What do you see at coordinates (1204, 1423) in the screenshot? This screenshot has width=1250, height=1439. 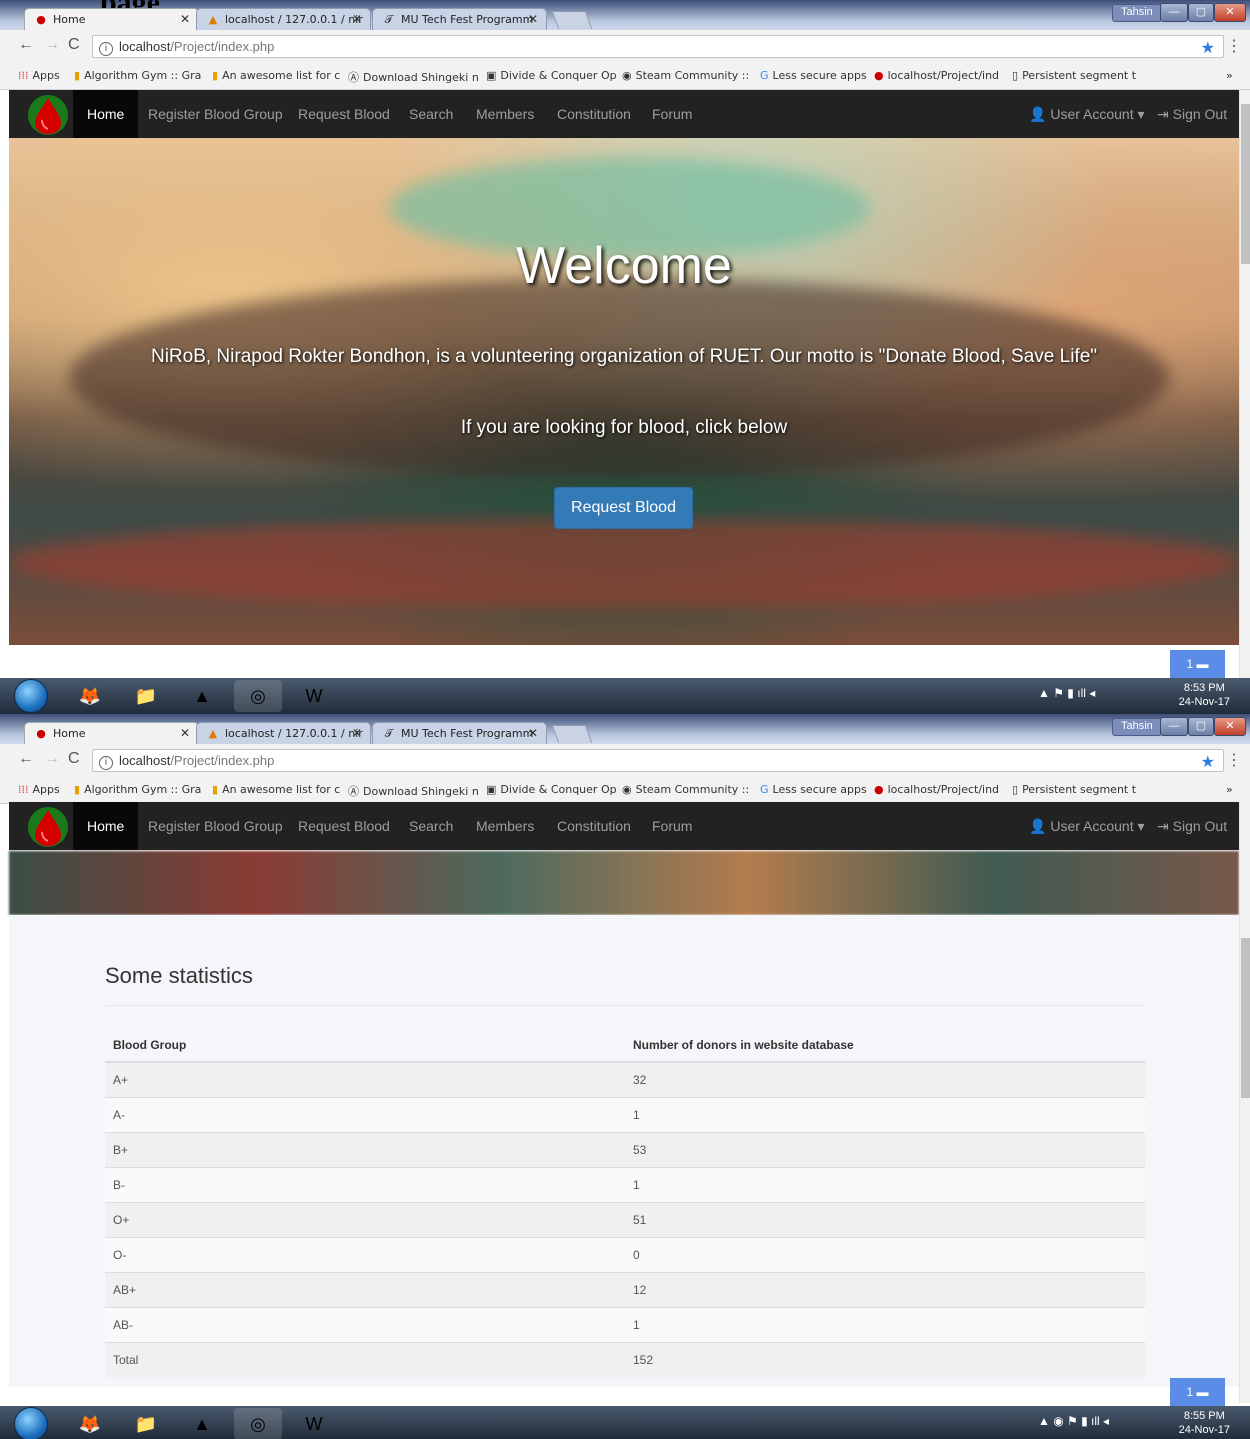 I see `system-clock: 8:55 PM 24-Nov-17` at bounding box center [1204, 1423].